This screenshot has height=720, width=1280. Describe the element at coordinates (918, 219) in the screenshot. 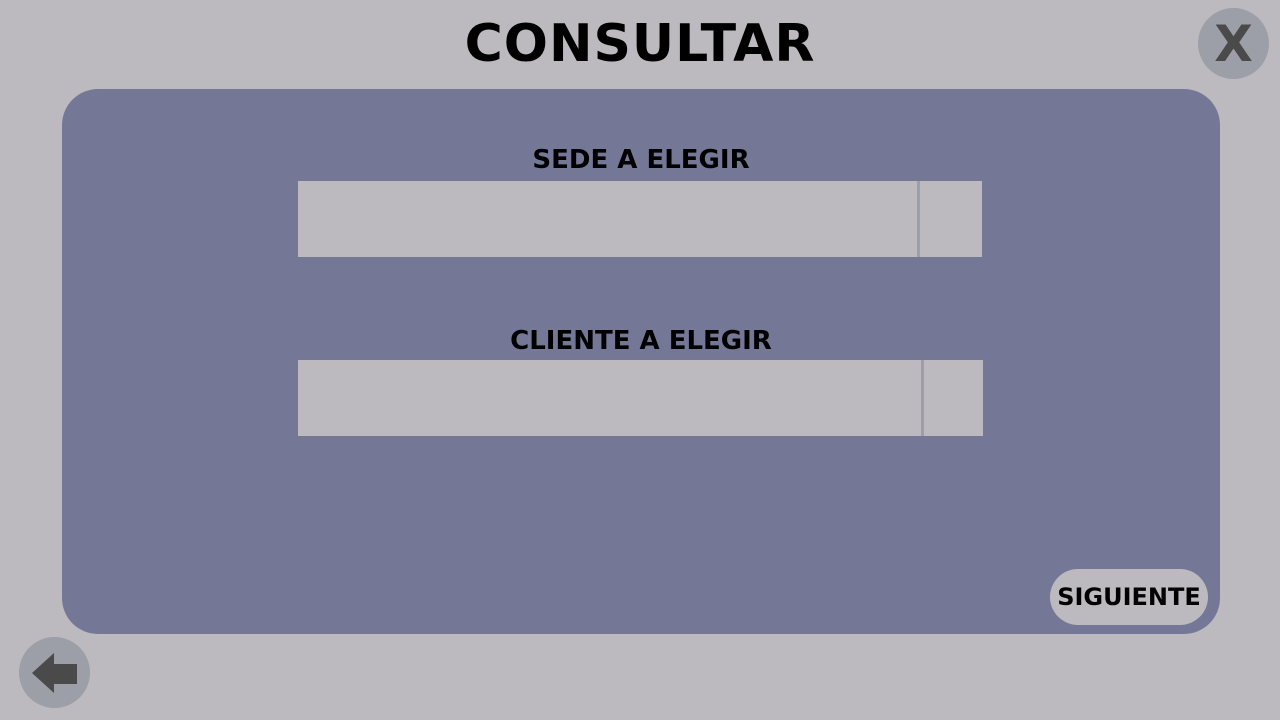

I see `sede-select-divider` at that location.